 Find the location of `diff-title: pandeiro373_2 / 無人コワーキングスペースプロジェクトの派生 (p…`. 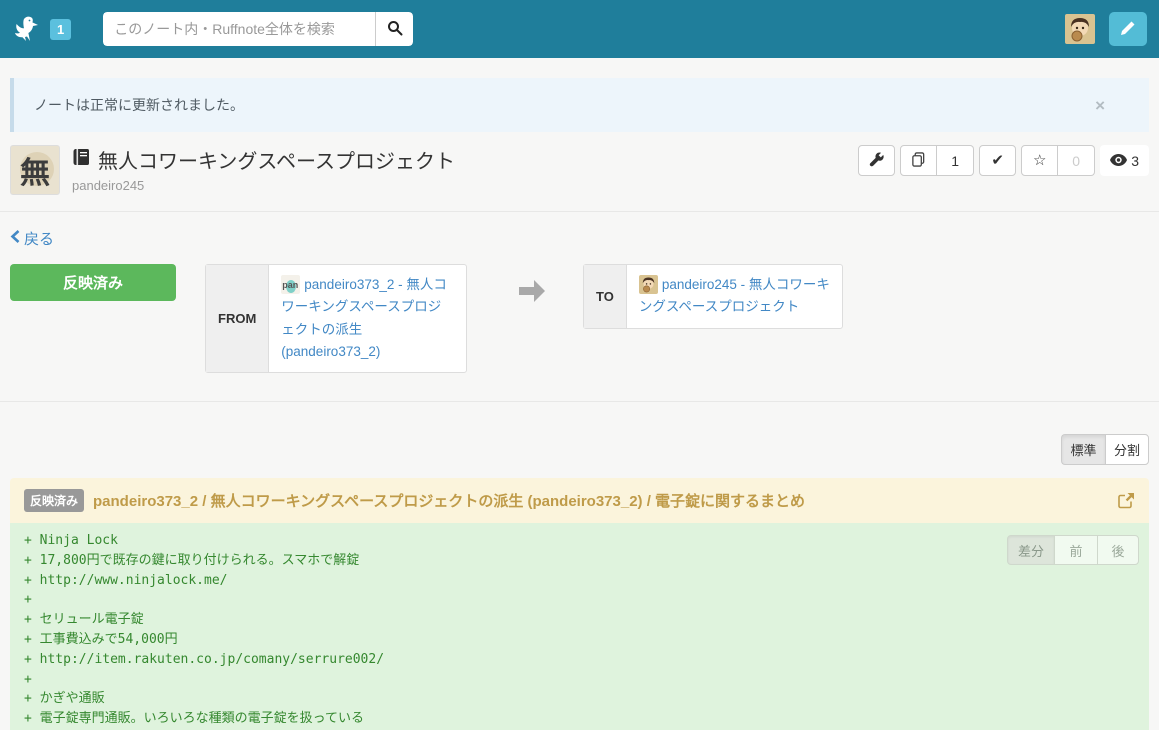

diff-title: pandeiro373_2 / 無人コワーキングスペースプロジェクトの派生 (p… is located at coordinates (449, 502).